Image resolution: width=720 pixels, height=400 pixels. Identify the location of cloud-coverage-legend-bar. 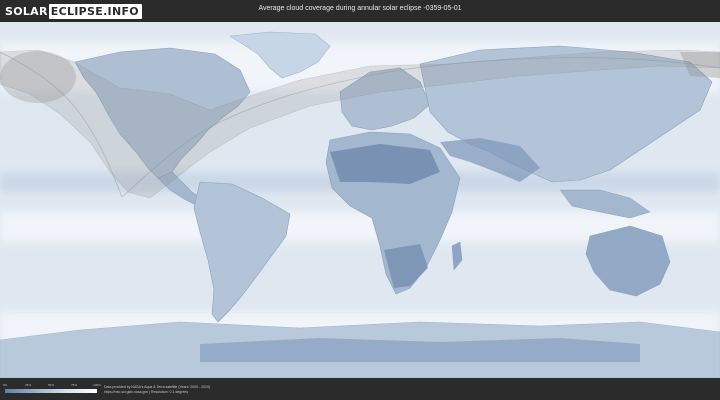
(51, 391).